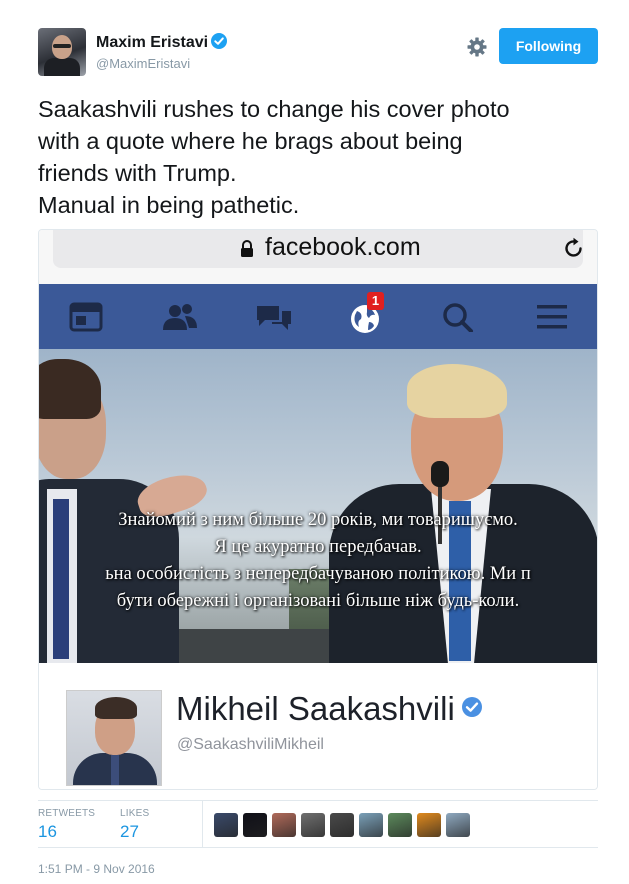 Image resolution: width=629 pixels, height=884 pixels. What do you see at coordinates (477, 47) in the screenshot?
I see `gear-icon` at bounding box center [477, 47].